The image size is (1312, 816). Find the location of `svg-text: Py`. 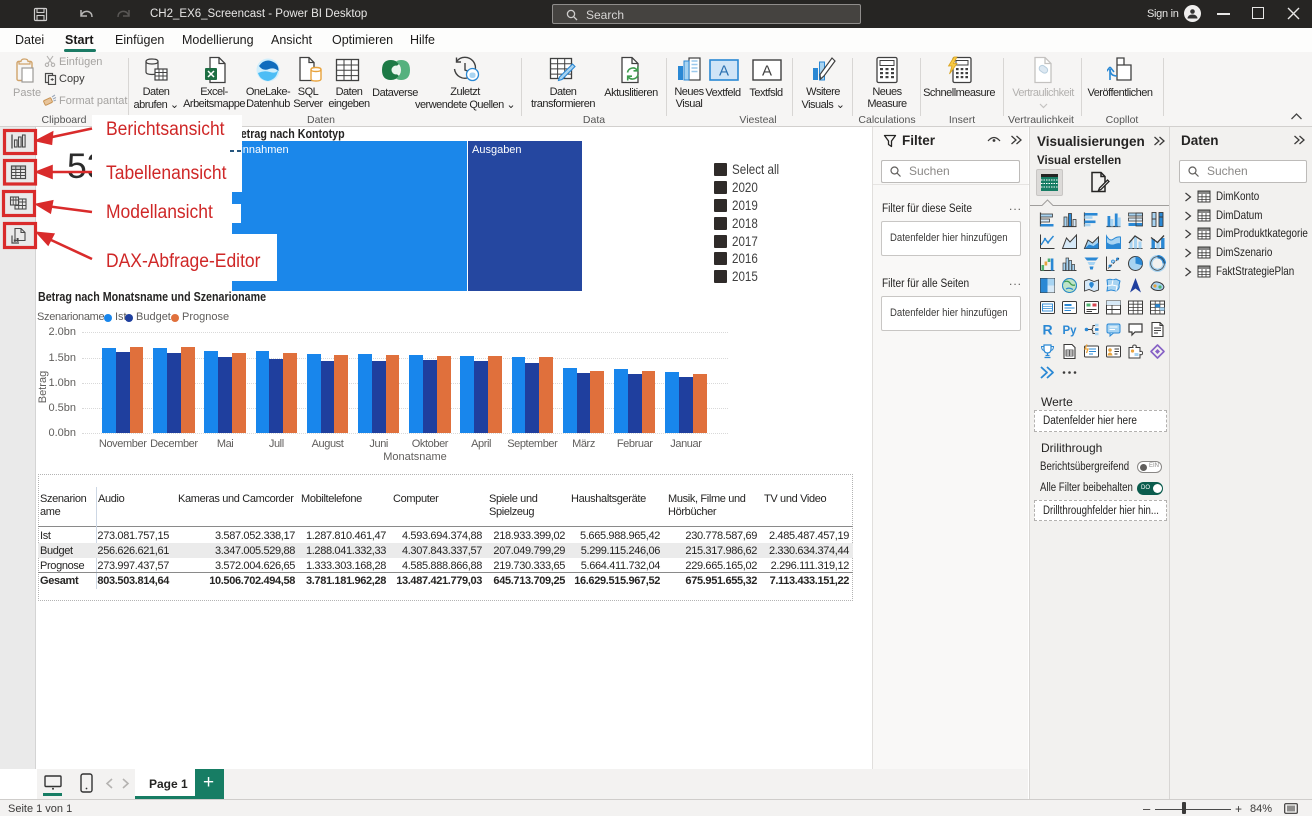

svg-text: Py is located at coordinates (1069, 331).